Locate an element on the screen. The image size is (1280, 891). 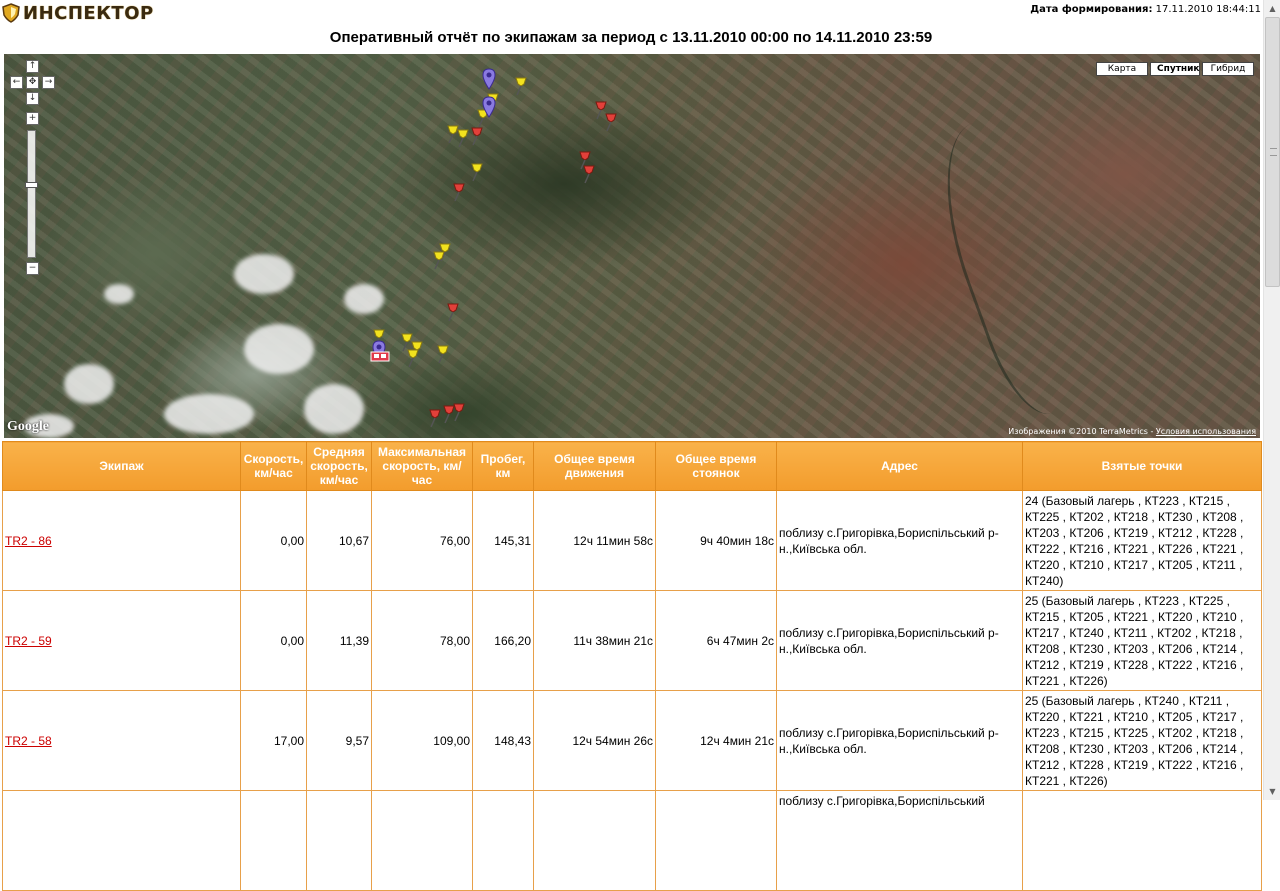
crew-link: TR2 - 58 is located at coordinates (28, 741).